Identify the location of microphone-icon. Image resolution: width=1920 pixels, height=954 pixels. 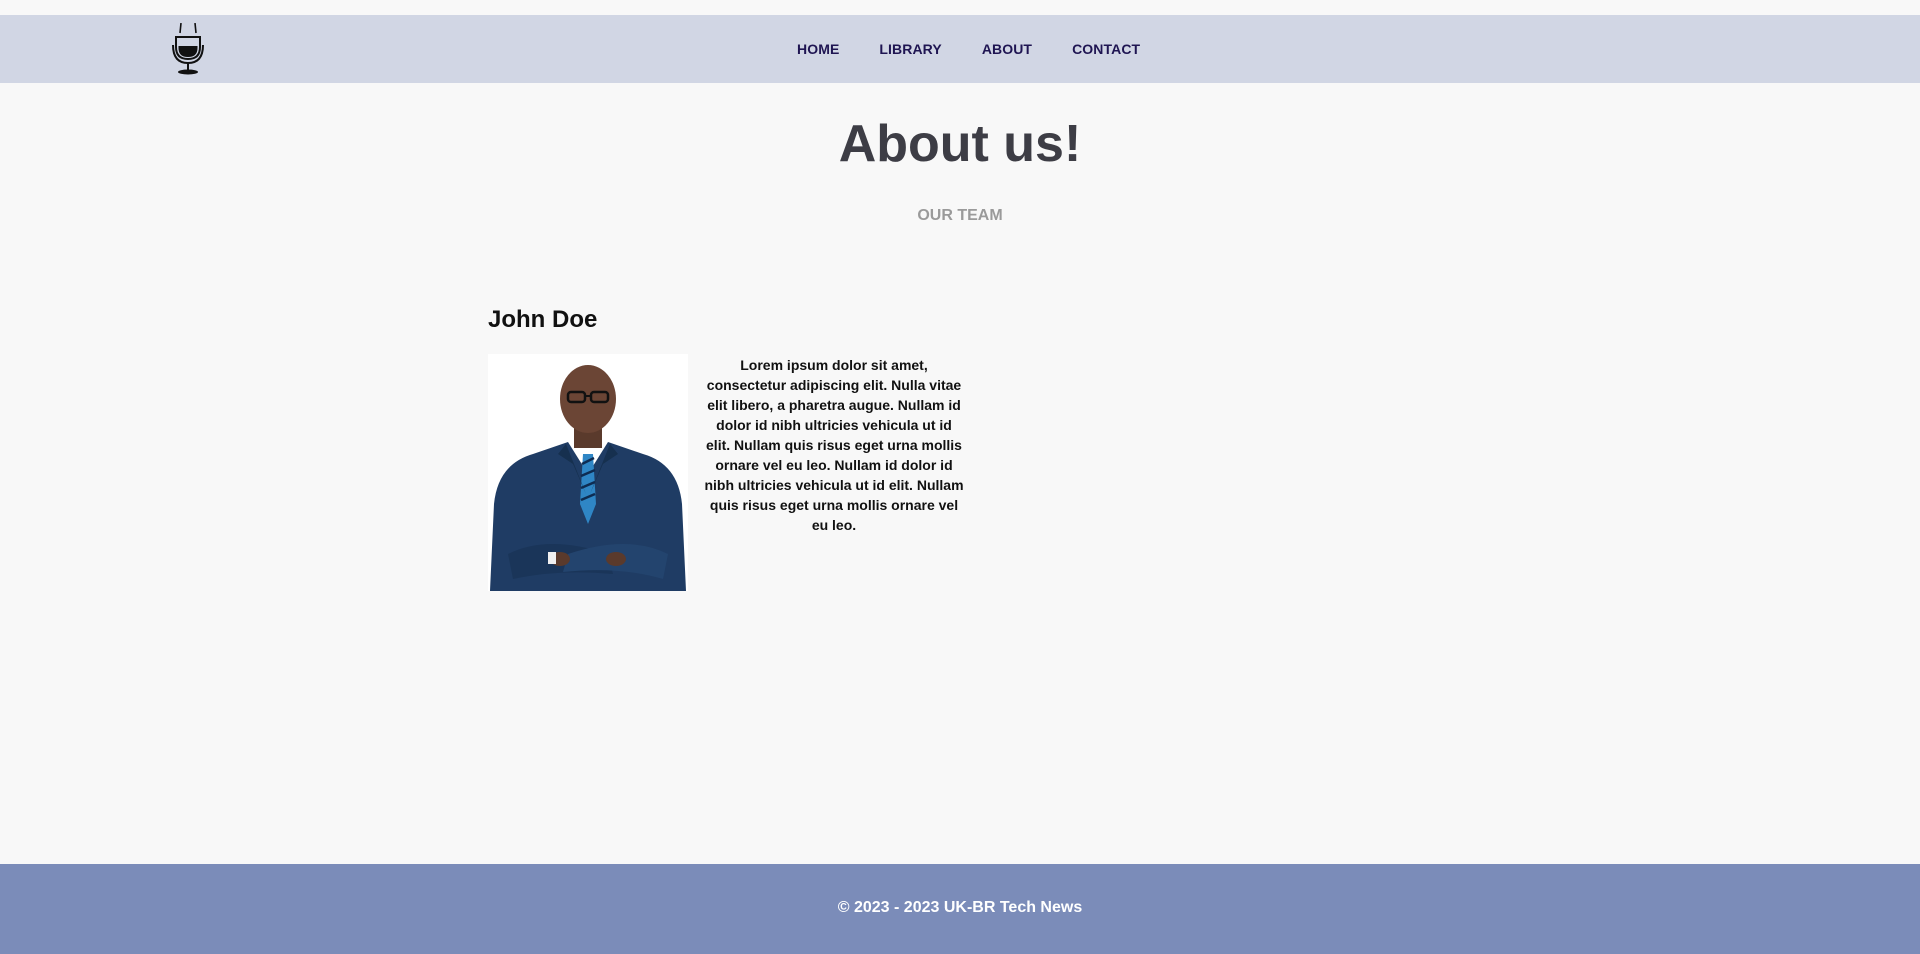
(188, 48).